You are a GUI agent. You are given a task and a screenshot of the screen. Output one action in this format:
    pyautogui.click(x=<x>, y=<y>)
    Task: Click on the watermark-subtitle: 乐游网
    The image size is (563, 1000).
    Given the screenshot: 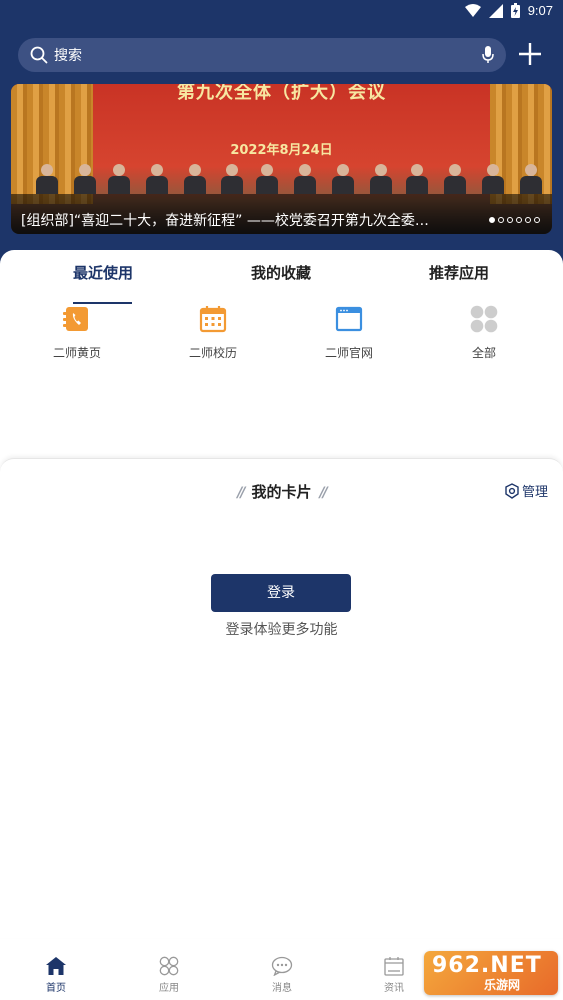 What is the action you would take?
    pyautogui.click(x=502, y=985)
    